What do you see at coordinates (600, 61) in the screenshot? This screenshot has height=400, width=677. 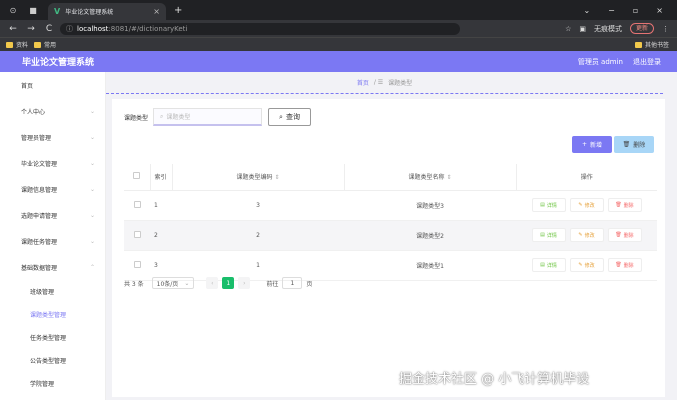 I see `current-user: 管理员 admin` at bounding box center [600, 61].